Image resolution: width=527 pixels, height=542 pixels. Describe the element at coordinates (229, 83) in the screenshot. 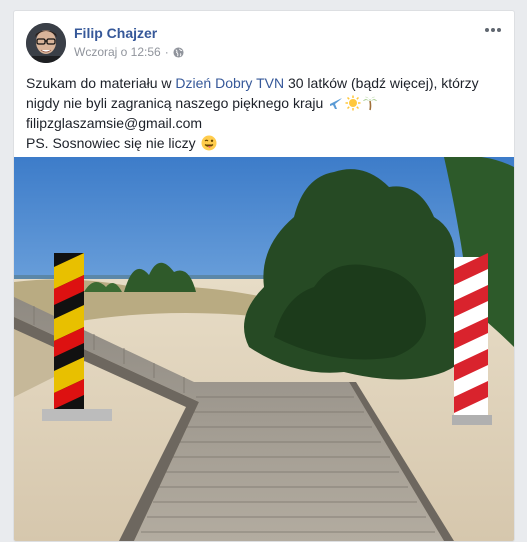

I see `mention-link: Dzień Dobry TVN` at that location.